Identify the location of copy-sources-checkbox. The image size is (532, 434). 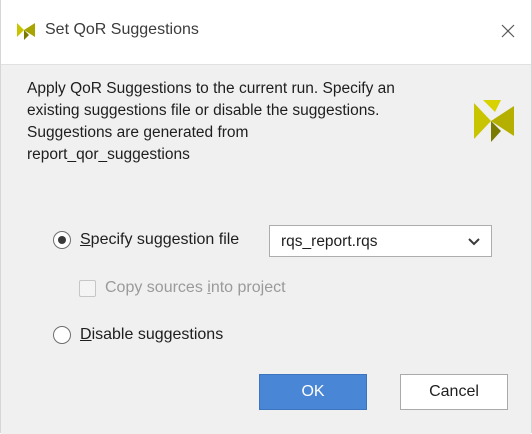
(87, 288).